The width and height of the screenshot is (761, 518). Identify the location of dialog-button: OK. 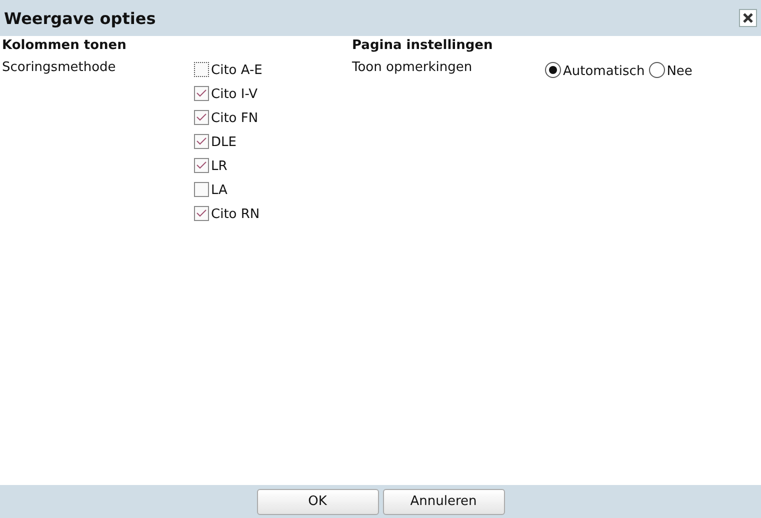
(317, 501).